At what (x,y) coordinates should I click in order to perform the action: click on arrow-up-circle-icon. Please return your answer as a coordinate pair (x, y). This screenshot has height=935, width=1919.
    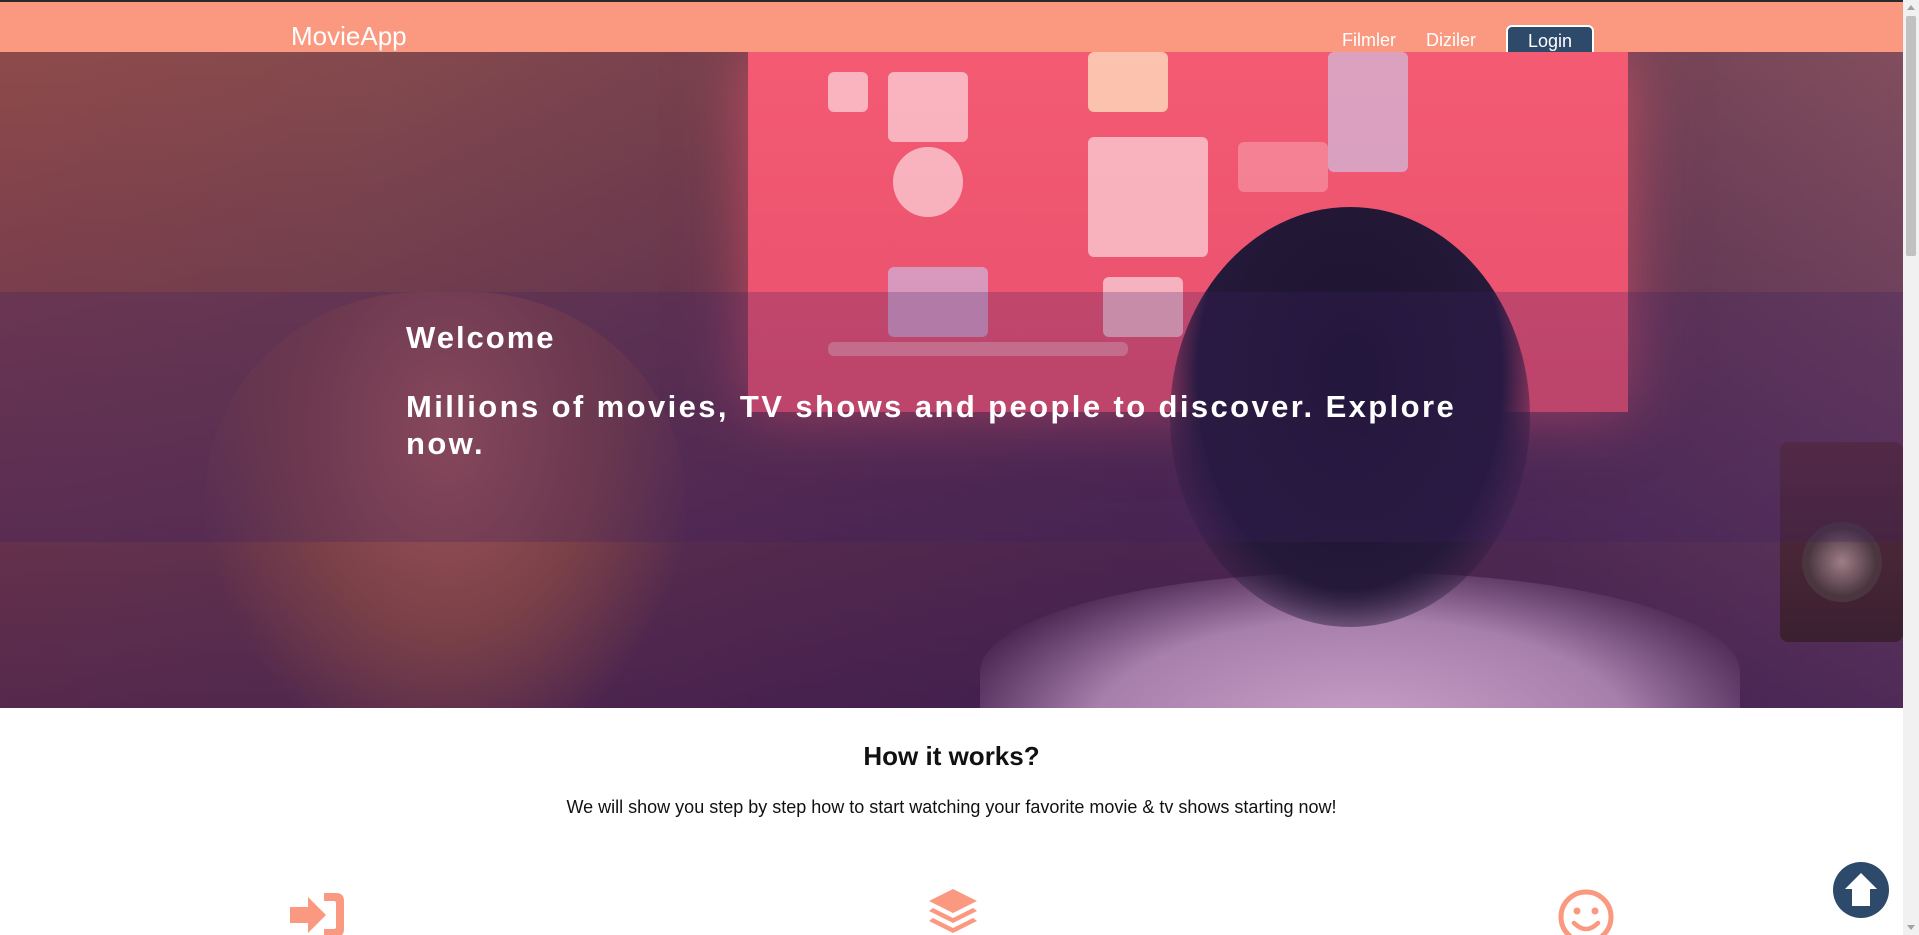
    Looking at the image, I should click on (1861, 889).